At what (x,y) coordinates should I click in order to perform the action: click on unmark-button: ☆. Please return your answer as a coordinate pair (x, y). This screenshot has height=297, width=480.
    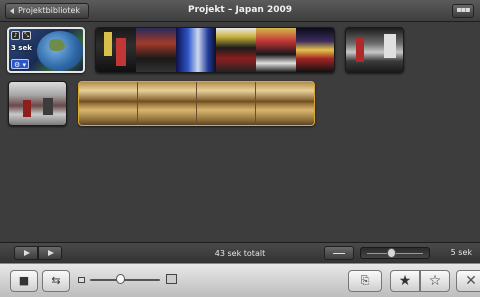
    Looking at the image, I should click on (435, 281).